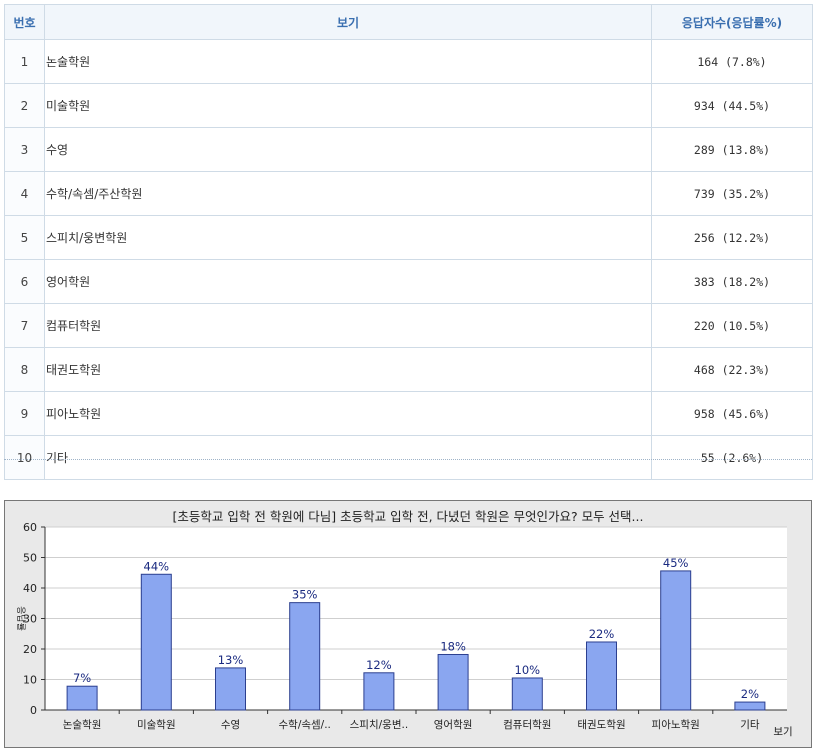  Describe the element at coordinates (30, 588) in the screenshot. I see `y-tick-label: 40` at that location.